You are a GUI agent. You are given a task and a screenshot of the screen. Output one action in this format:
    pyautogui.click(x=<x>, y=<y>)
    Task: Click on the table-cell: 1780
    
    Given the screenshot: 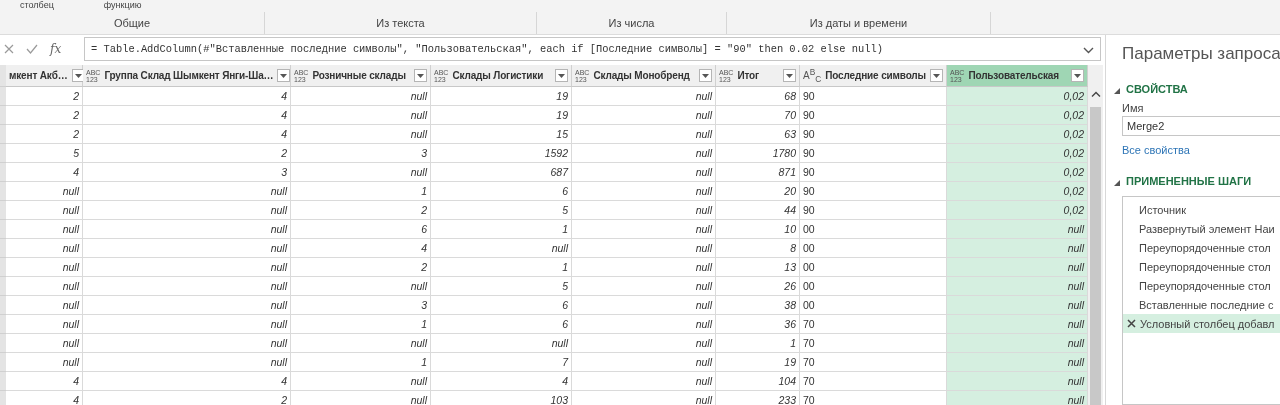 What is the action you would take?
    pyautogui.click(x=758, y=153)
    